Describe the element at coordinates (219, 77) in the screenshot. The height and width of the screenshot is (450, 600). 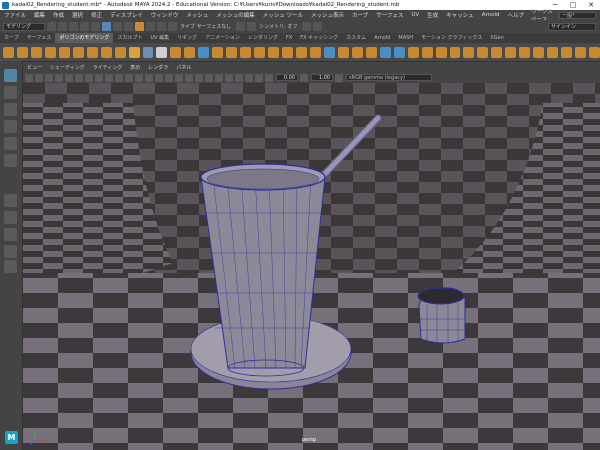
I see `anti-aliasing-icon` at that location.